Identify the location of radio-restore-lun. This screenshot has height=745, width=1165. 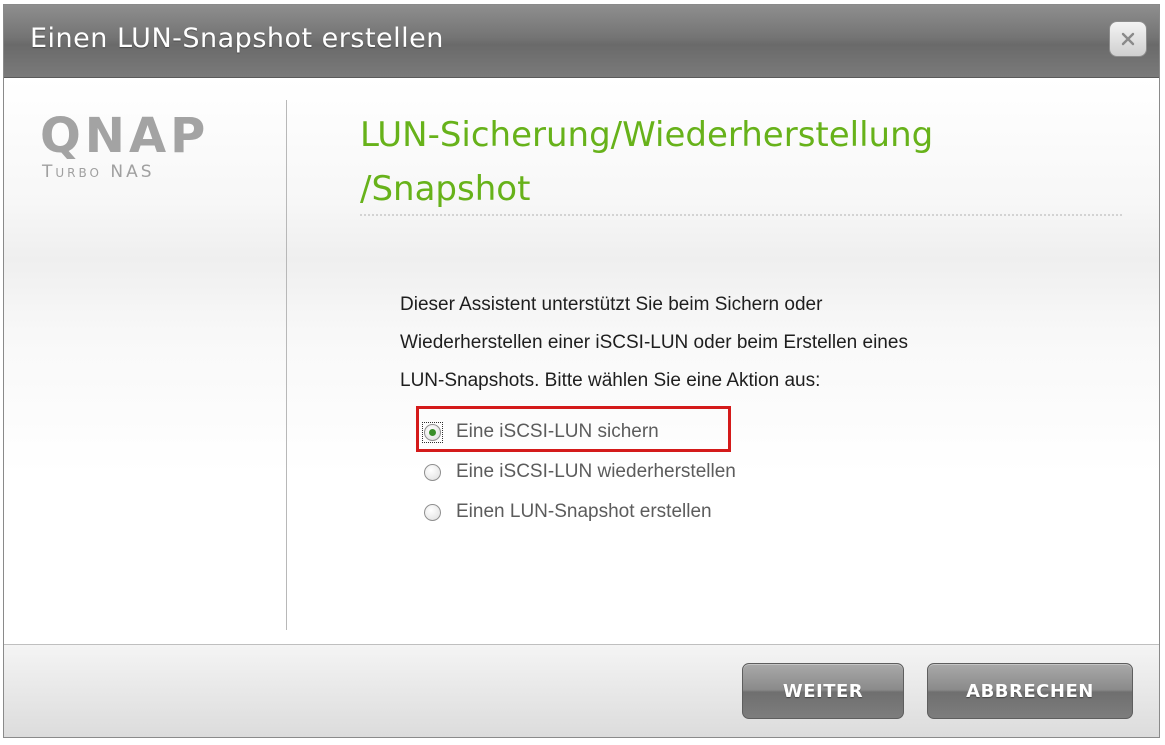
(432, 472).